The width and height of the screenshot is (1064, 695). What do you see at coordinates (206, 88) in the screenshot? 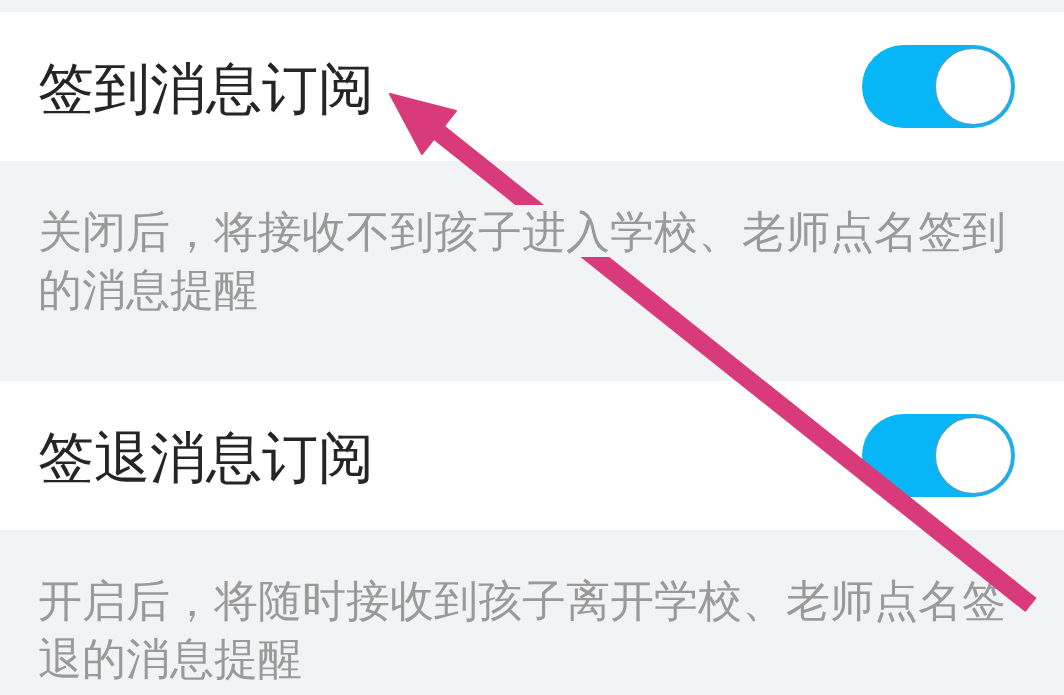
I see `setting-title: 签到消息订阅` at bounding box center [206, 88].